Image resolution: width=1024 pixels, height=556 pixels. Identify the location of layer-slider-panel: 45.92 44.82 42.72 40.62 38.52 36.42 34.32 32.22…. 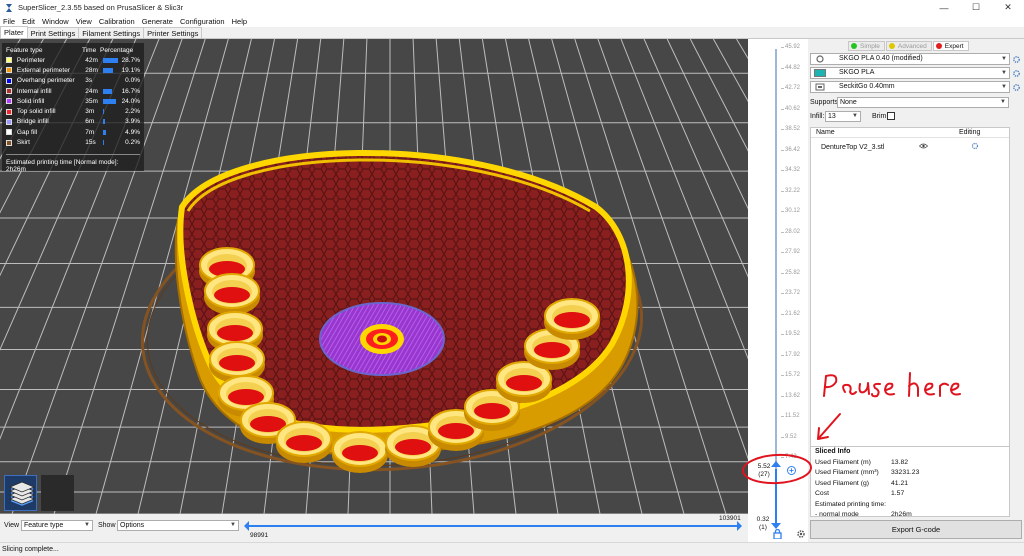
(778, 290).